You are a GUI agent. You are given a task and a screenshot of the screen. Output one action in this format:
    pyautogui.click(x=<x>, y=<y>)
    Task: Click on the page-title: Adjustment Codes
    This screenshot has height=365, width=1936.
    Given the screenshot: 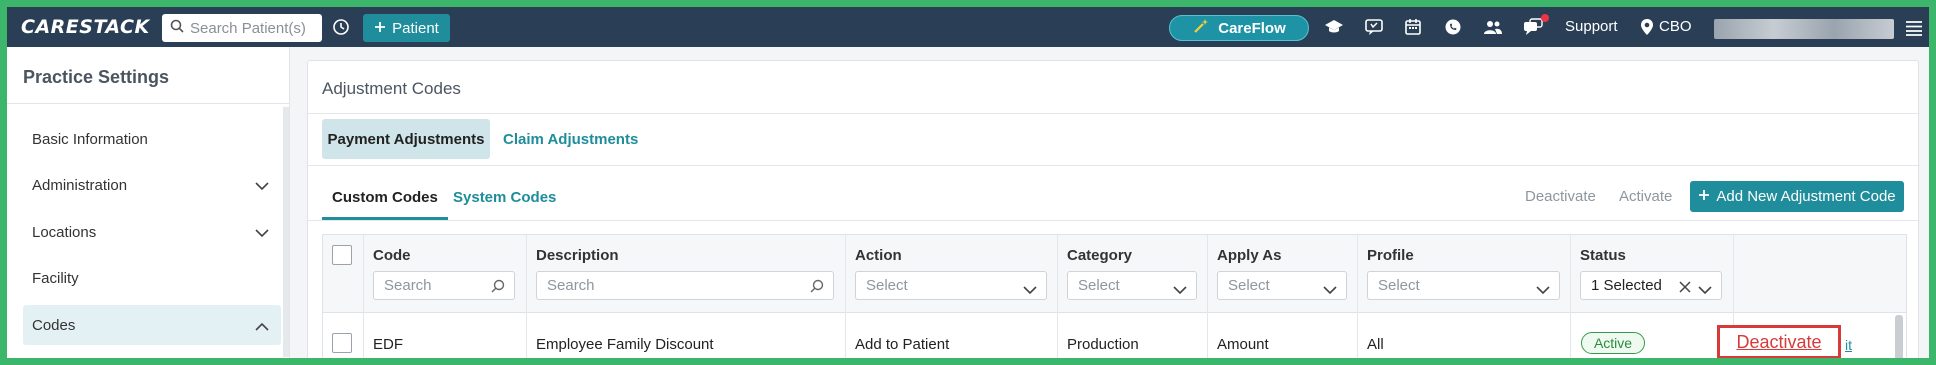 What is the action you would take?
    pyautogui.click(x=391, y=88)
    